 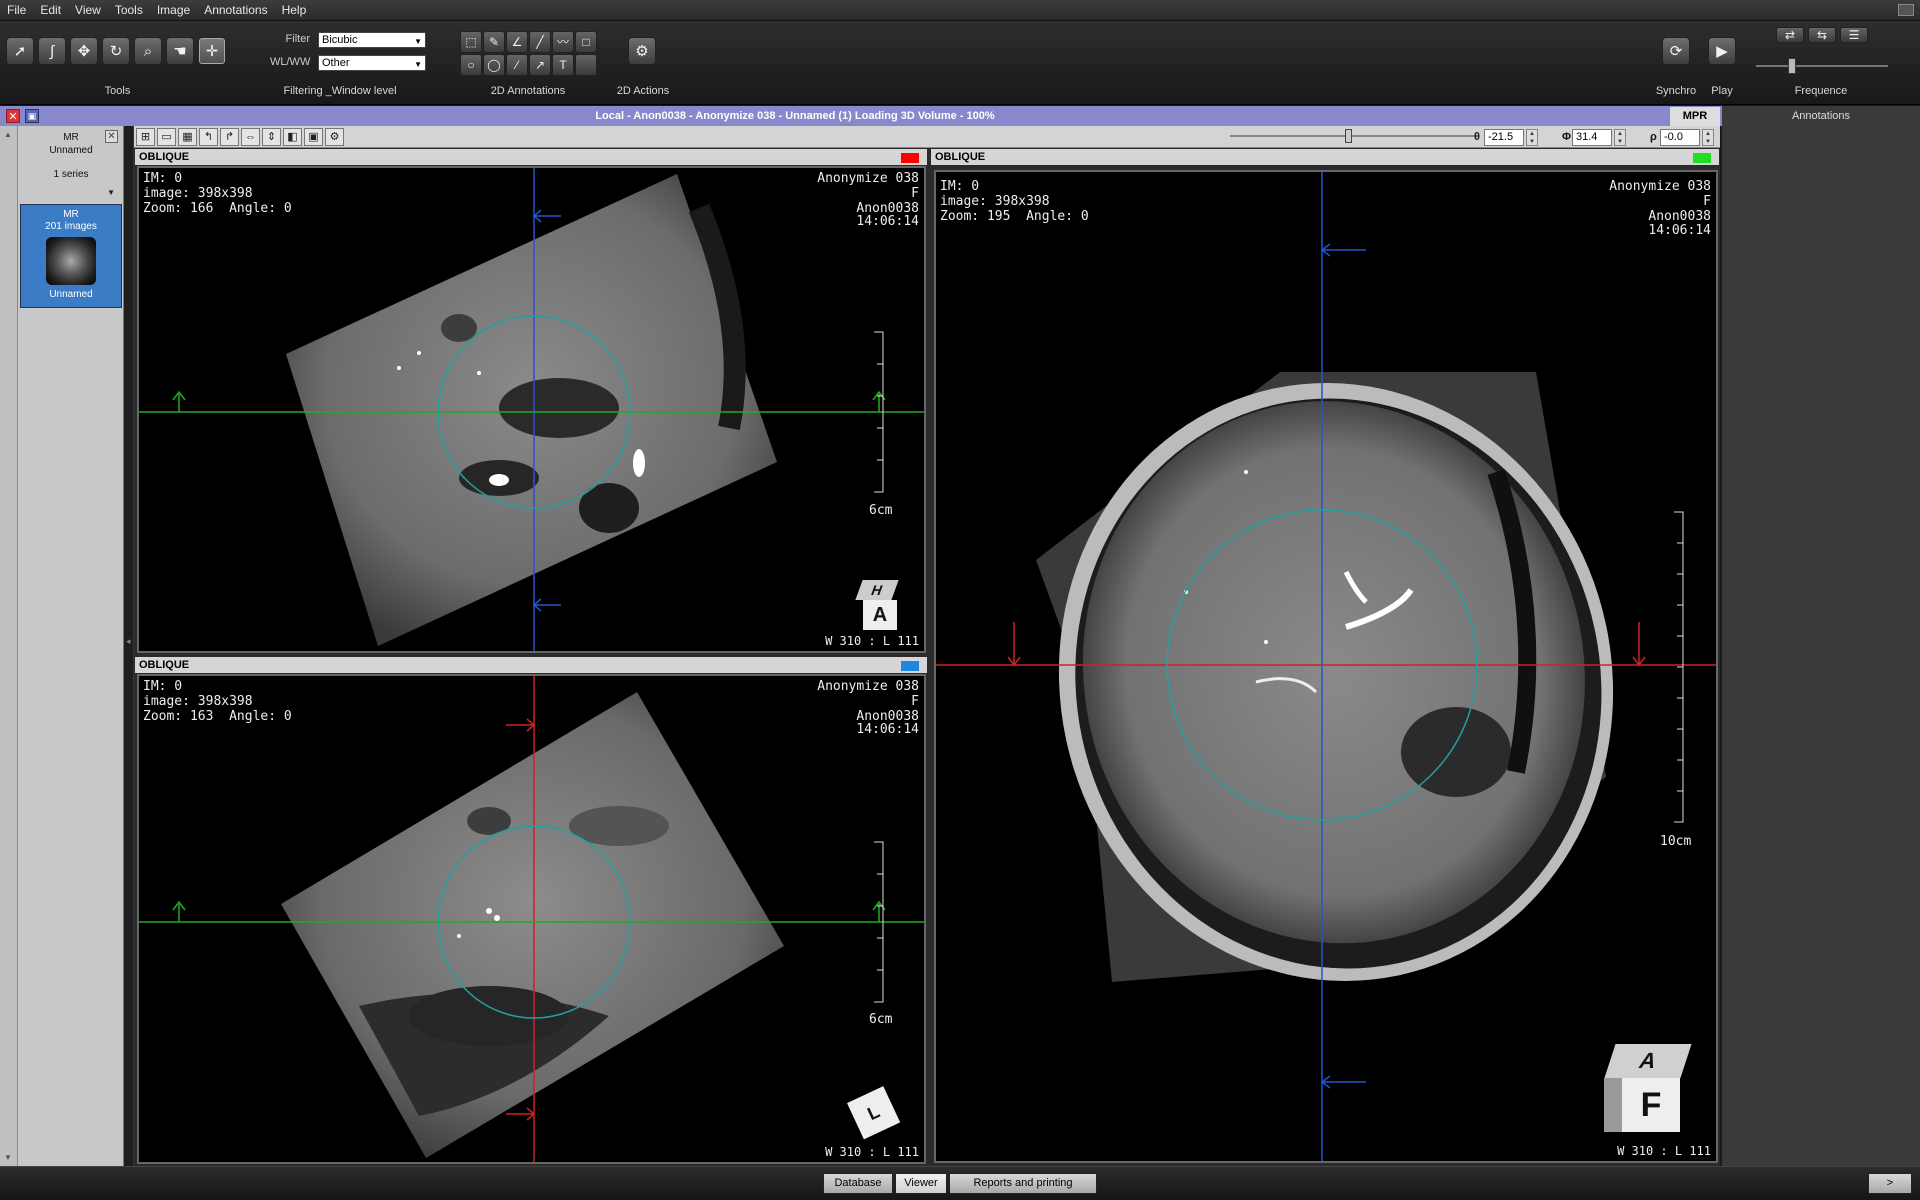 What do you see at coordinates (1854, 35) in the screenshot?
I see `sequence-button: ☰` at bounding box center [1854, 35].